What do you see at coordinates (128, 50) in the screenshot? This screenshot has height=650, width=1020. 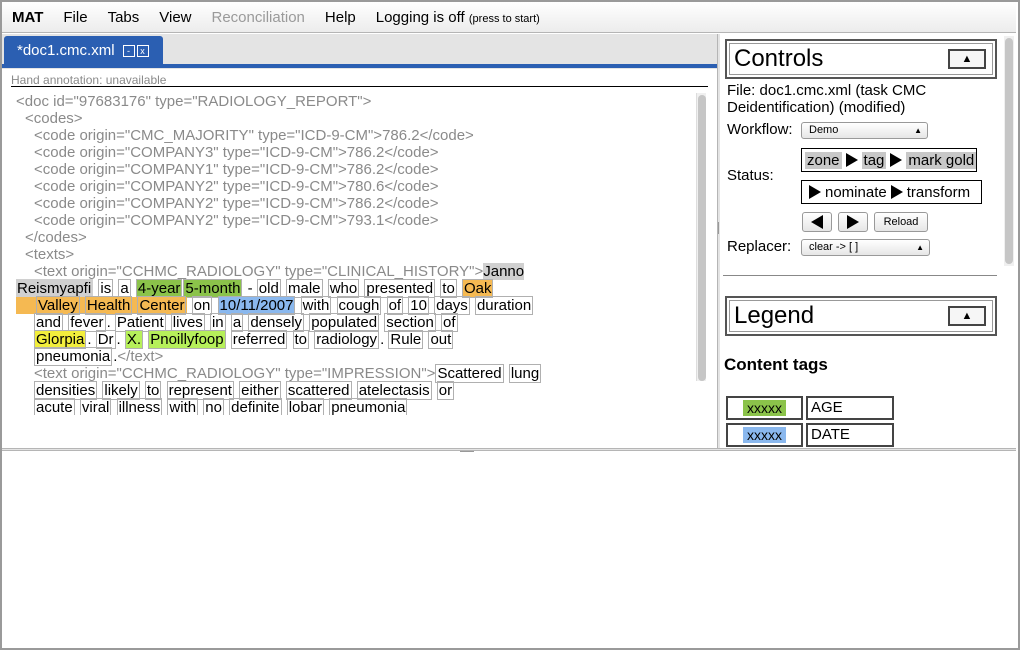 I see `minimize-tab-button: -` at bounding box center [128, 50].